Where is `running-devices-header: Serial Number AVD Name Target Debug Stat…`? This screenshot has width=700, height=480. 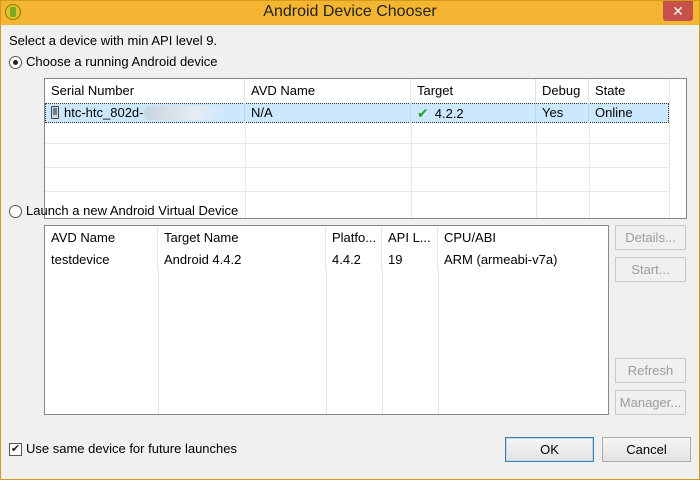 running-devices-header: Serial Number AVD Name Target Debug Stat… is located at coordinates (358, 91).